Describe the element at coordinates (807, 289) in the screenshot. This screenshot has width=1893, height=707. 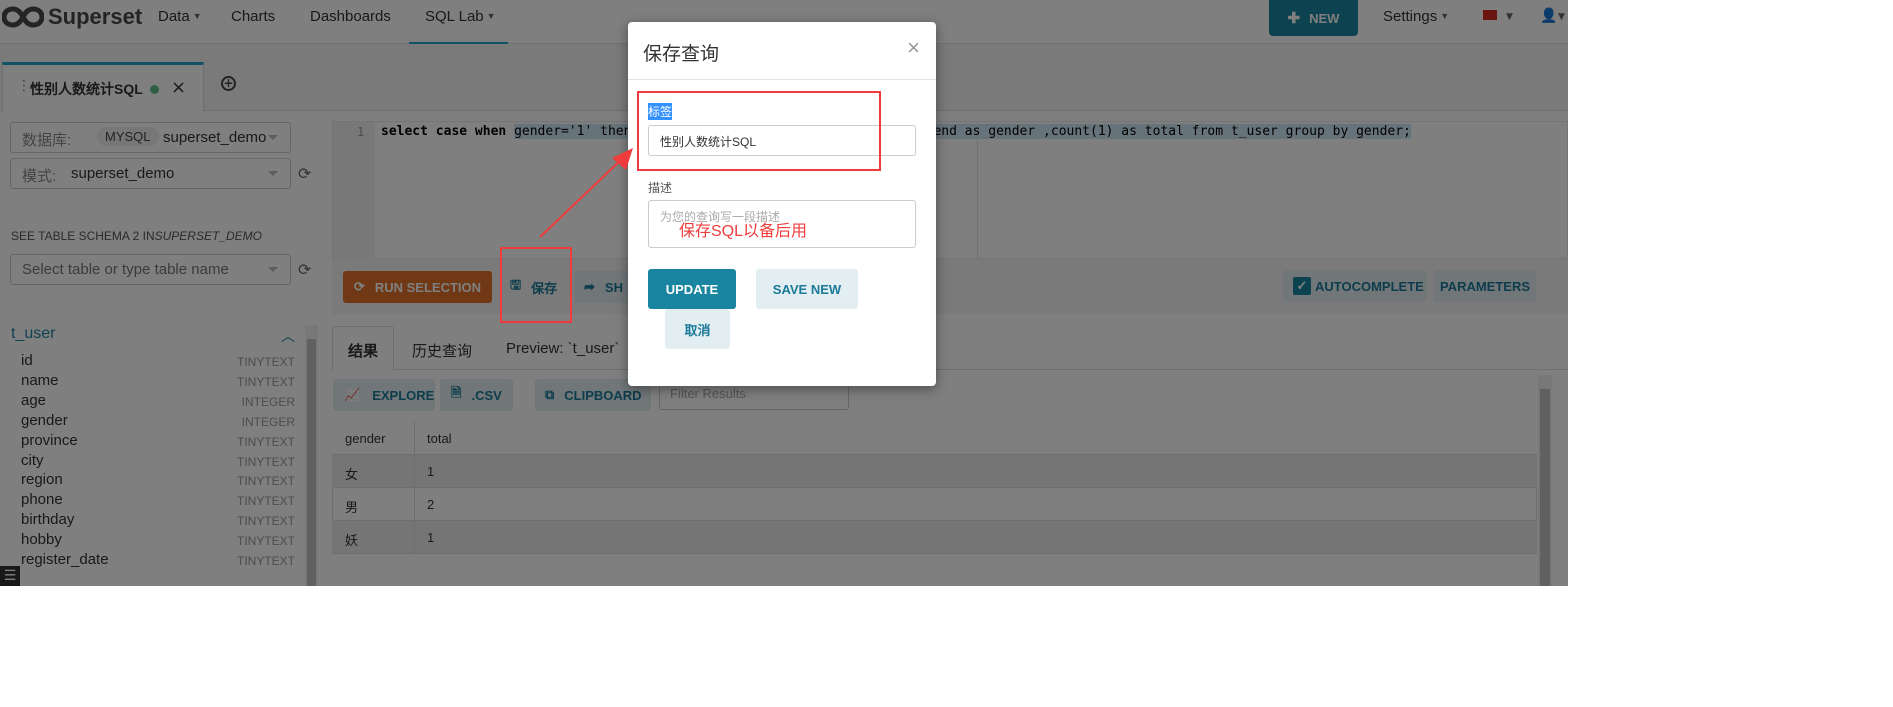
I see `save-new-button: SAVE NEW` at that location.